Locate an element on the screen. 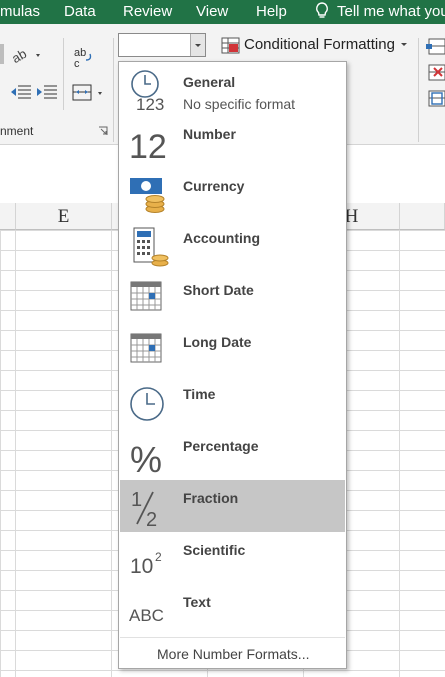  decrease-indent-icon is located at coordinates (21, 93).